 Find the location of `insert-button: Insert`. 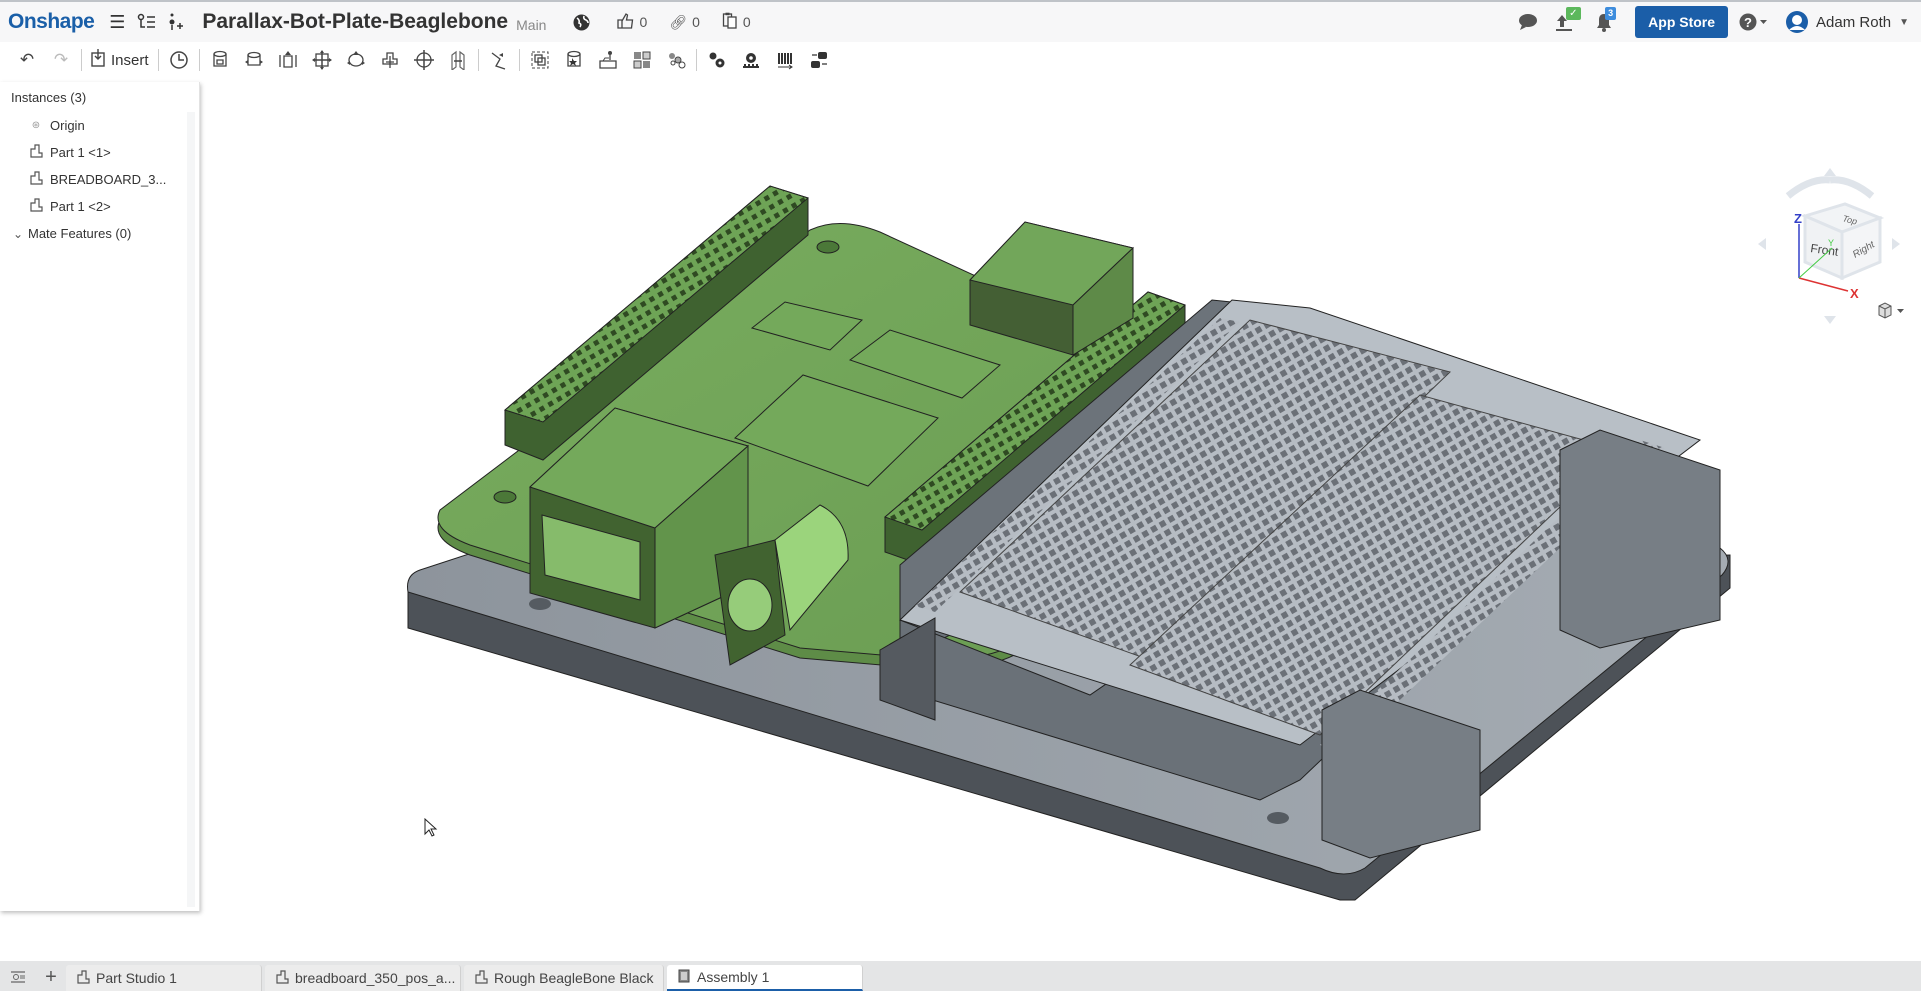

insert-button: Insert is located at coordinates (120, 60).